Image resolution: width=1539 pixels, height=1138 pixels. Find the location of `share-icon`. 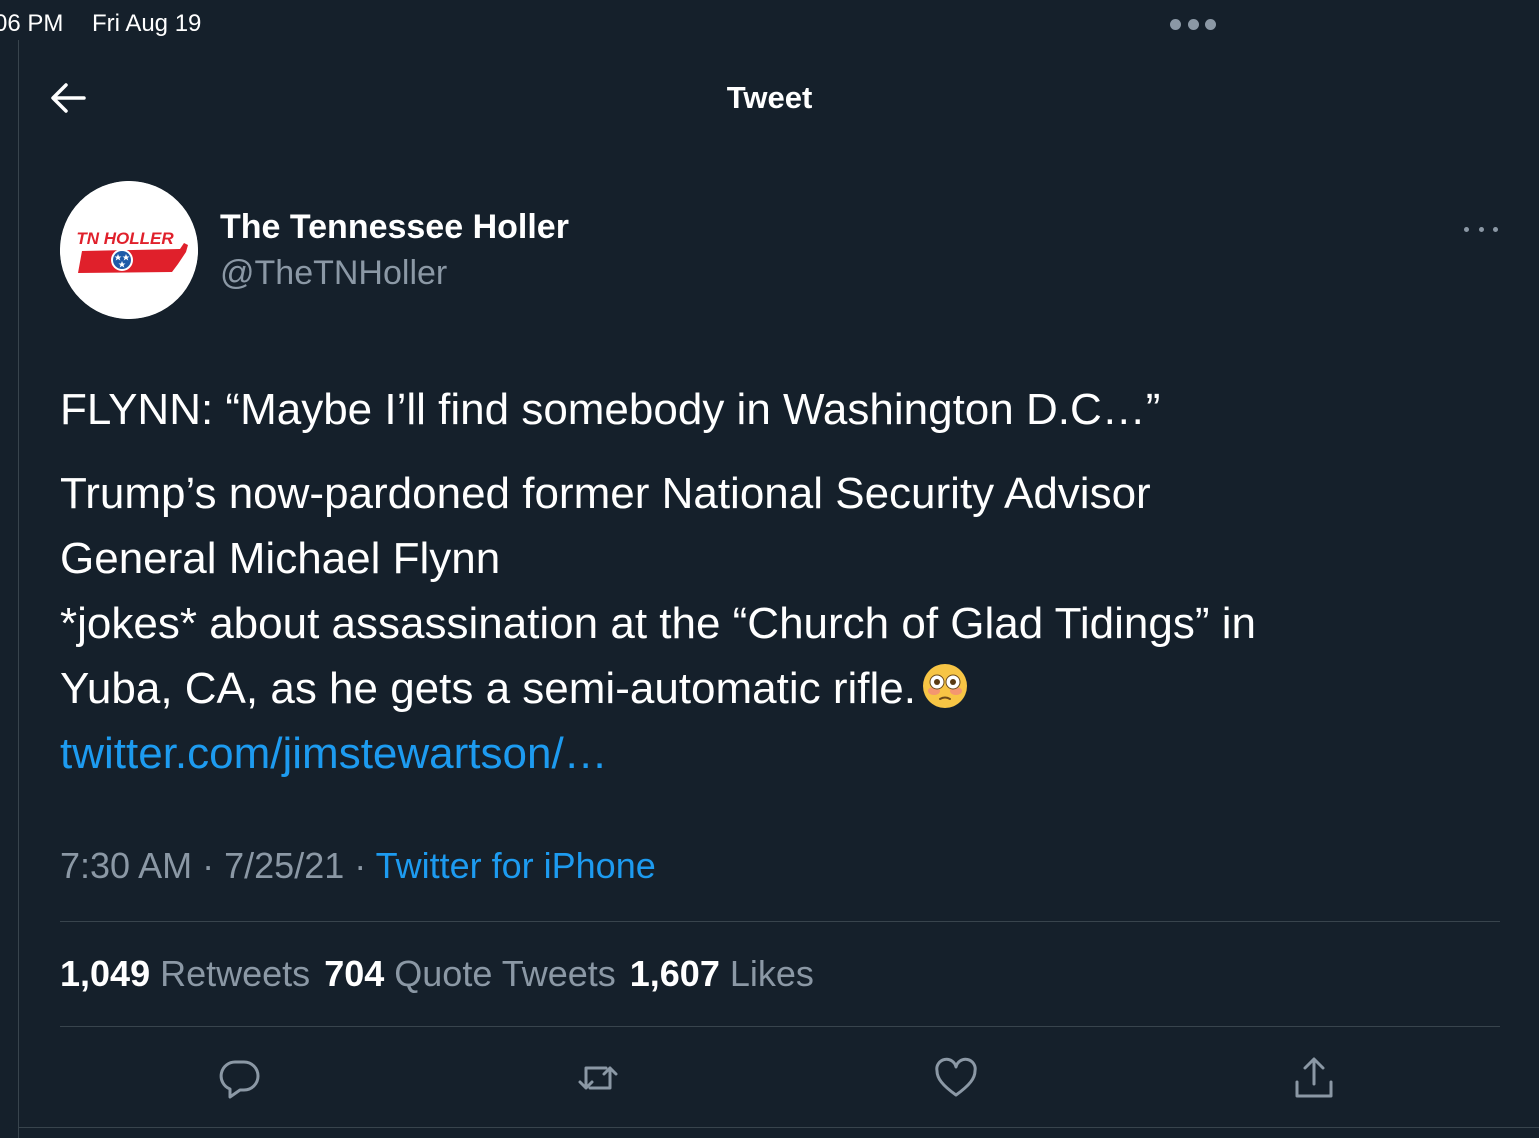

share-icon is located at coordinates (1314, 1077).